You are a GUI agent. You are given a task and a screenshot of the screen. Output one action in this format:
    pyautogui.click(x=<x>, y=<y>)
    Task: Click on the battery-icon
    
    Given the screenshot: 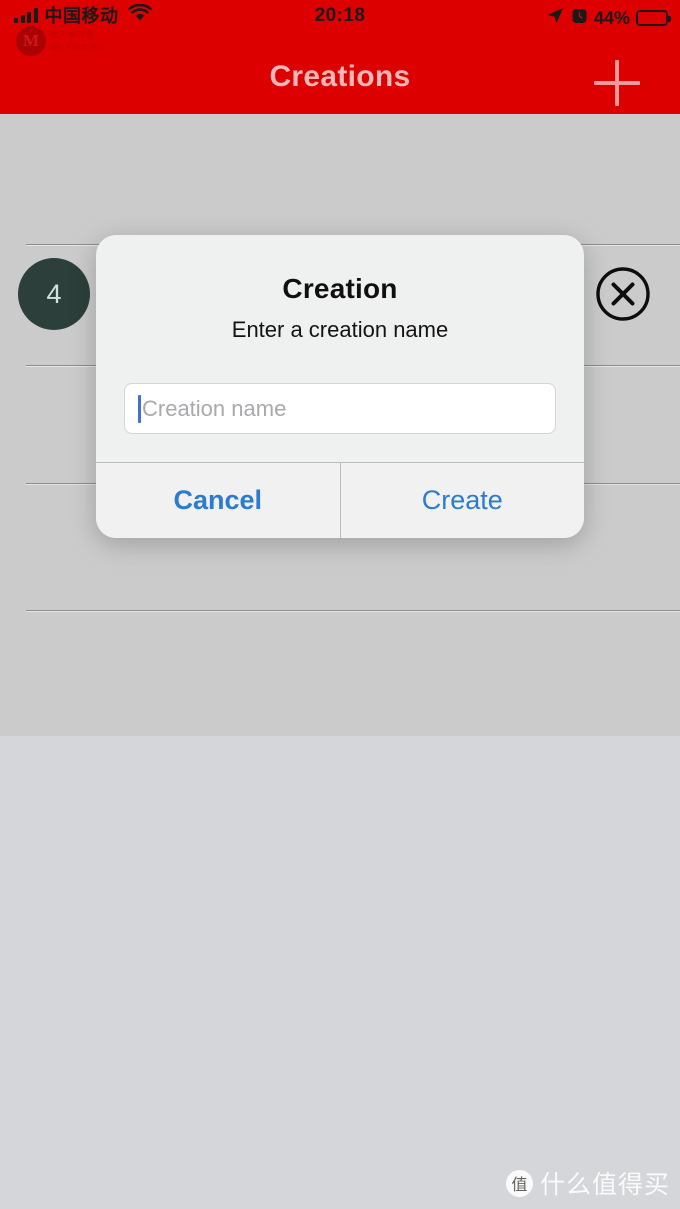 What is the action you would take?
    pyautogui.click(x=653, y=18)
    